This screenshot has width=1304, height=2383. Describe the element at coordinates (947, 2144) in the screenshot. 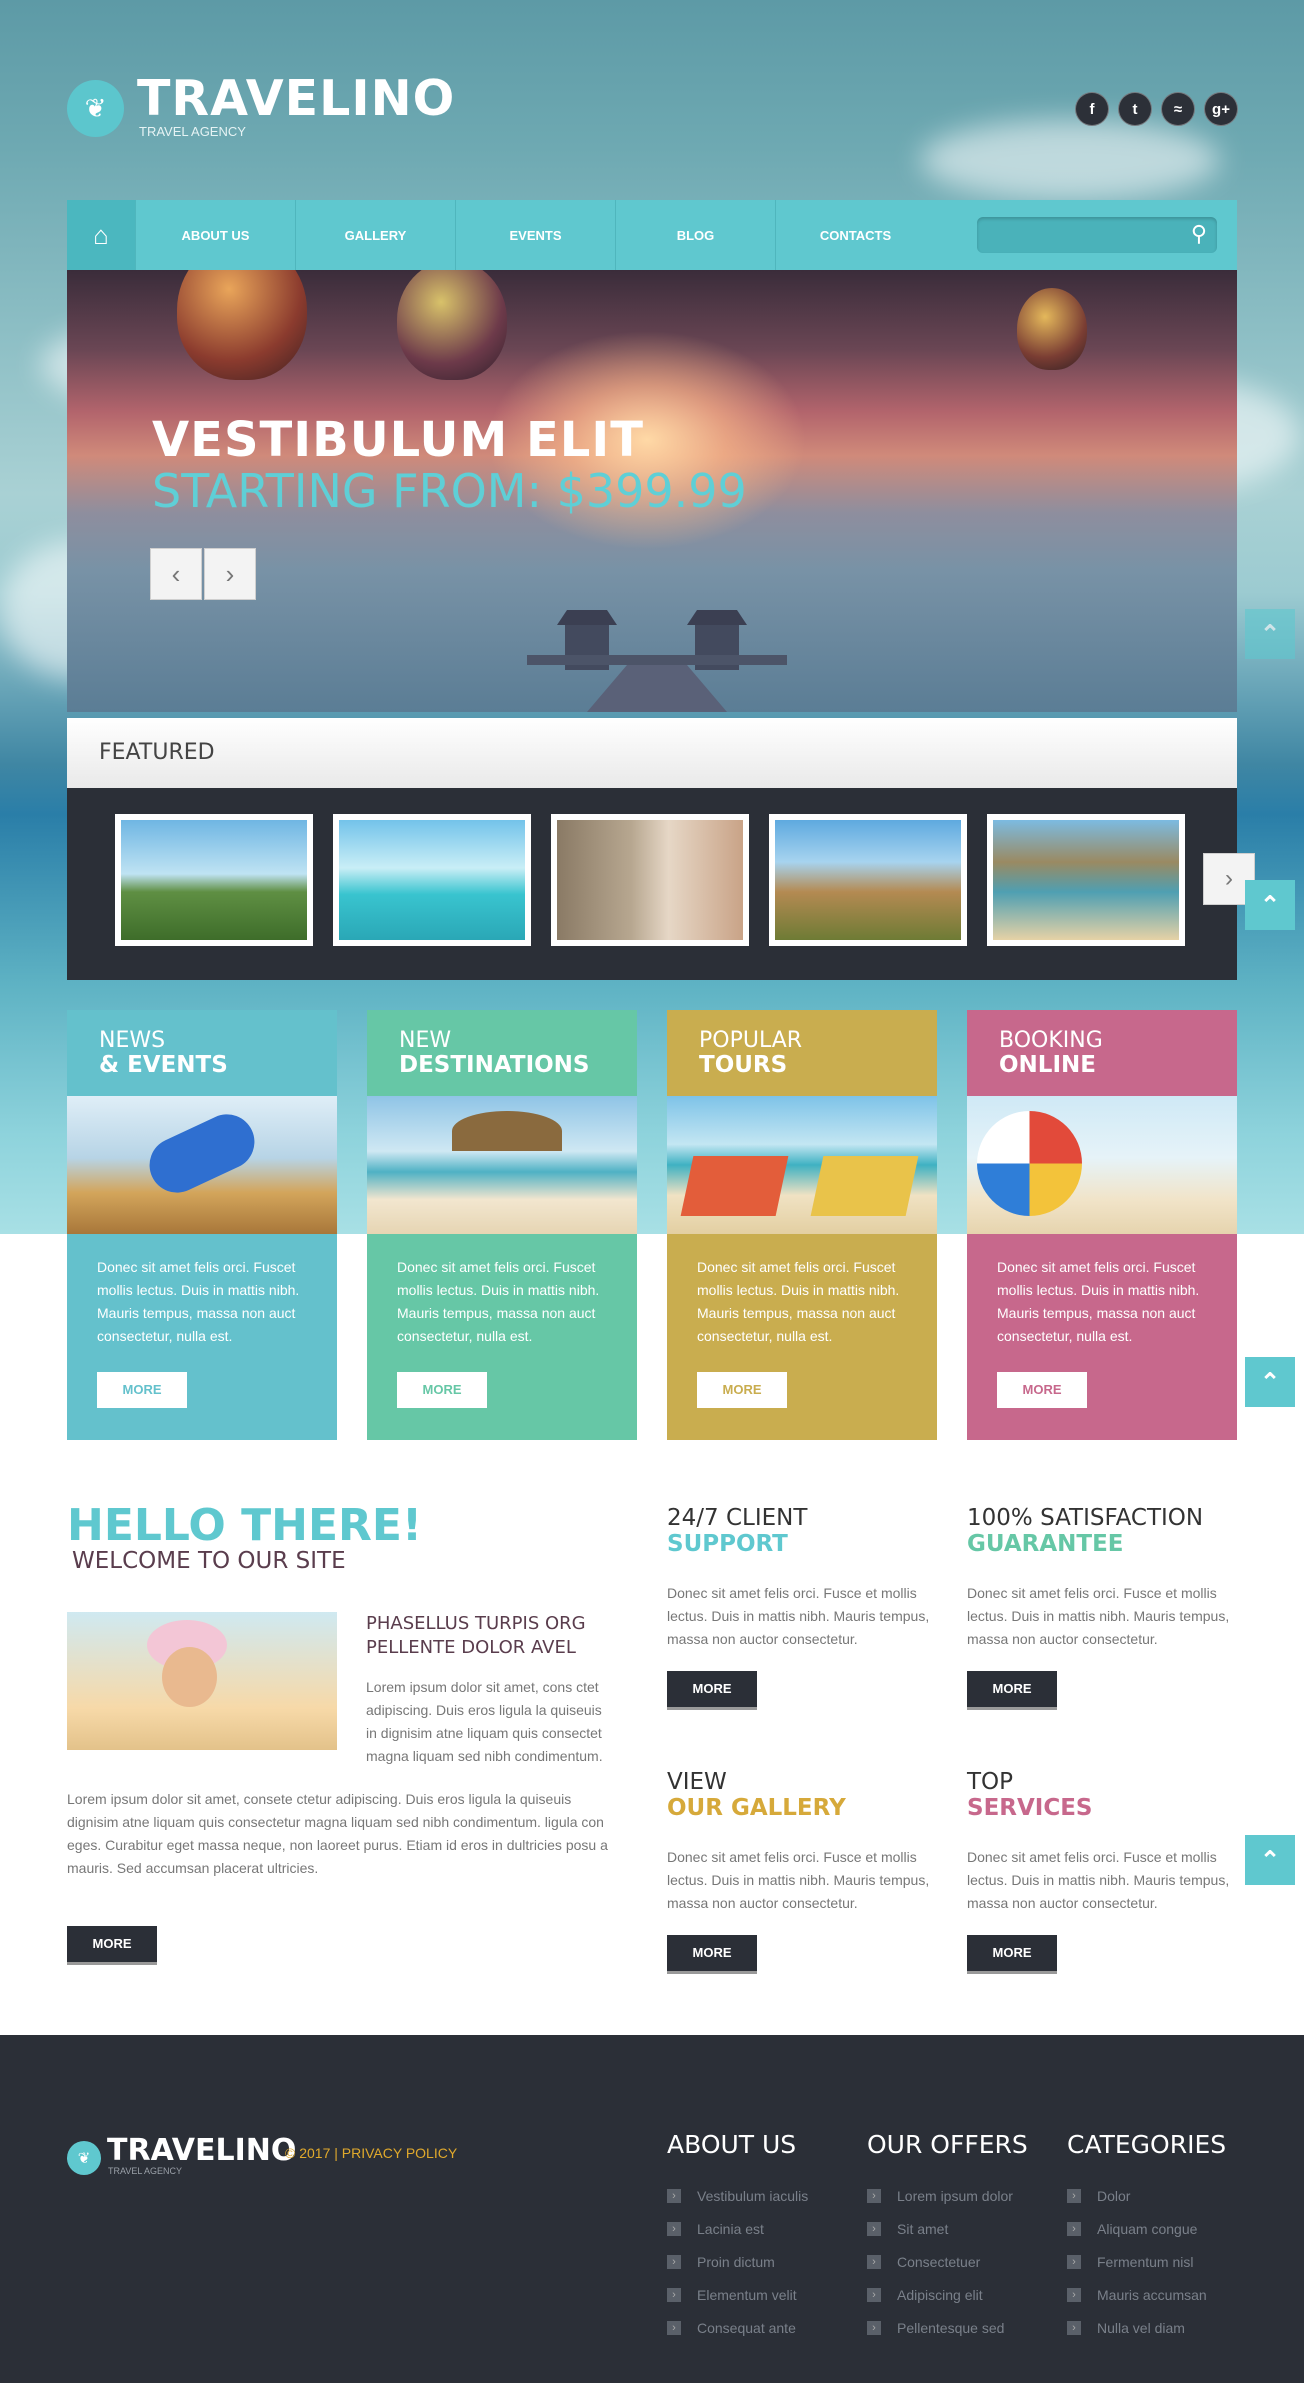

I see `footer-column-title: OUR OFFERS` at that location.